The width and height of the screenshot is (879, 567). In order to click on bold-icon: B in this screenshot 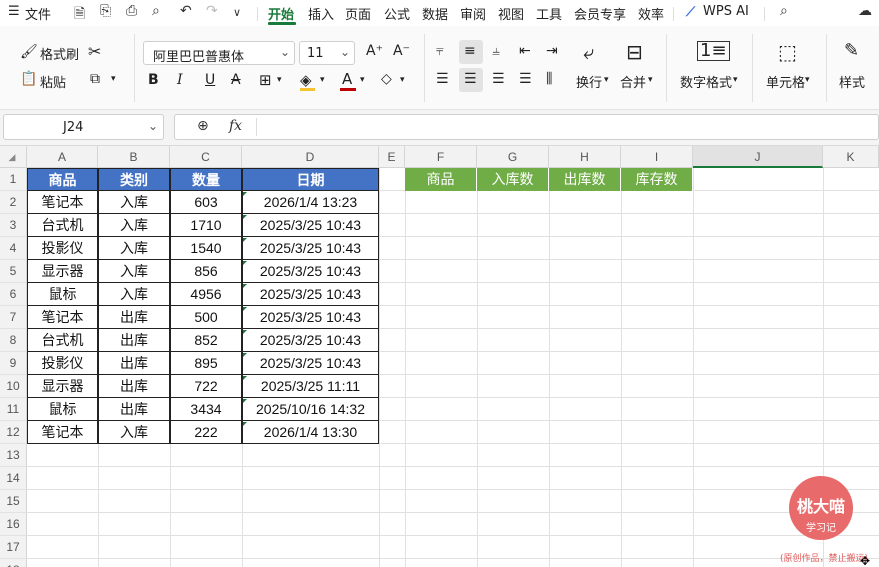, I will do `click(153, 80)`.